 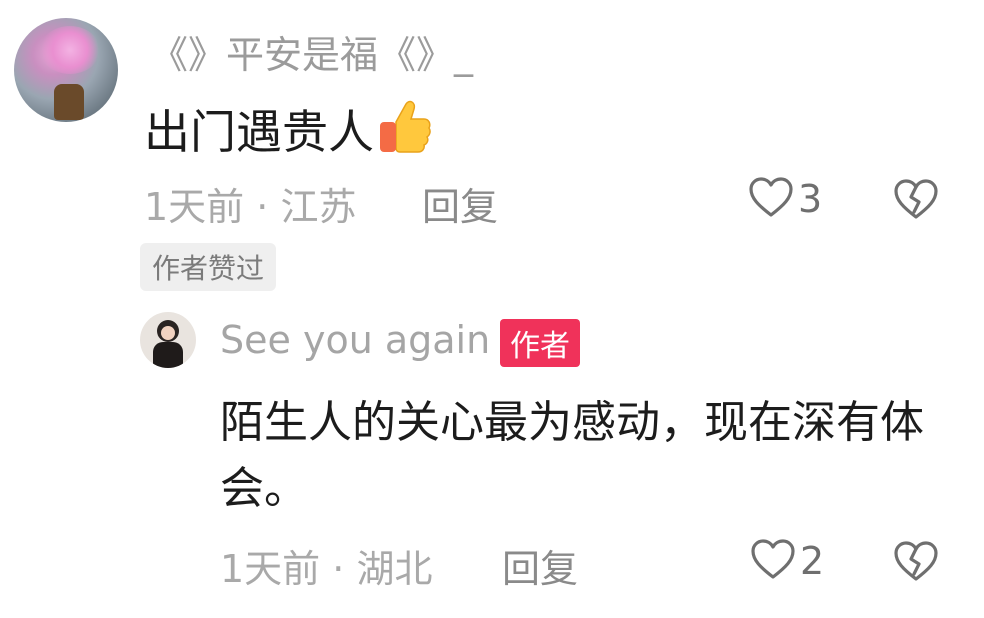 I want to click on author-liked-badge: 作者赞过, so click(x=208, y=267).